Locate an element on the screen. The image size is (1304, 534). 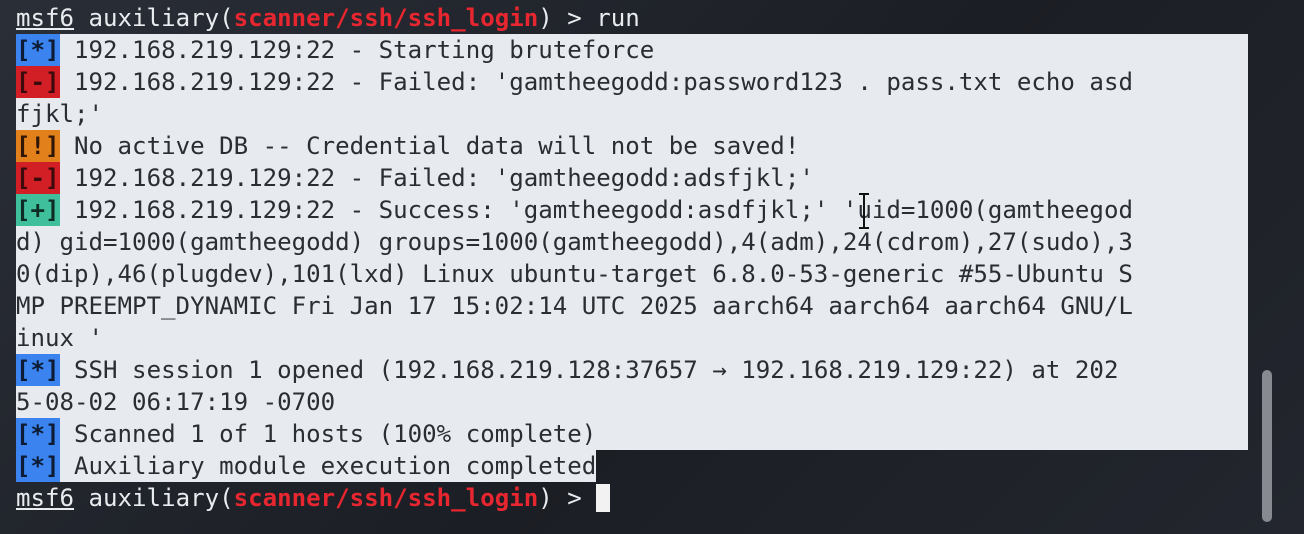
output-text: Scanned 1 of 1 hosts (100% complete) is located at coordinates (328, 434).